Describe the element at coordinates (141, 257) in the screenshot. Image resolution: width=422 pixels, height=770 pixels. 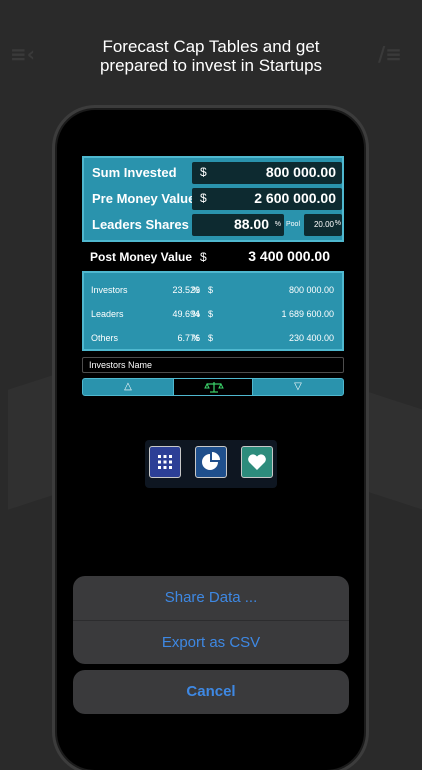
I see `post-money-label: Post Money Value` at that location.